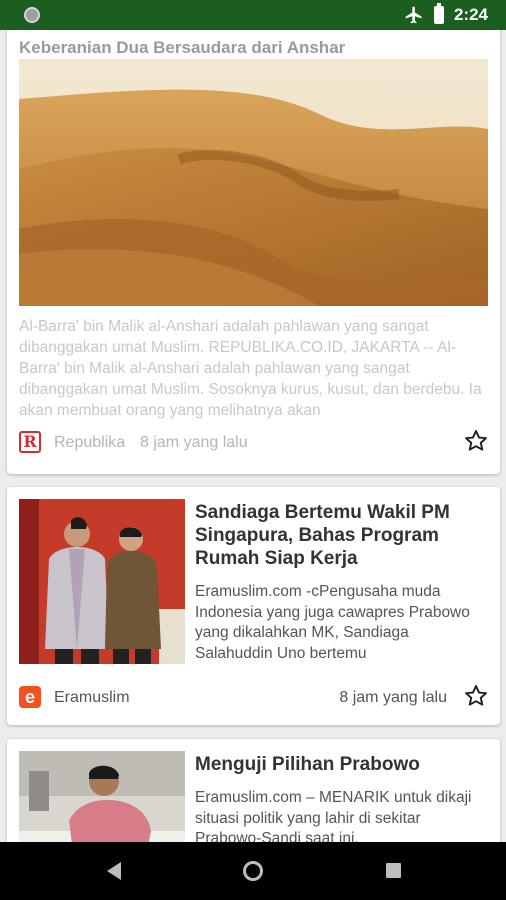 This screenshot has height=900, width=506. What do you see at coordinates (30, 697) in the screenshot?
I see `eramuslim-logo: e` at bounding box center [30, 697].